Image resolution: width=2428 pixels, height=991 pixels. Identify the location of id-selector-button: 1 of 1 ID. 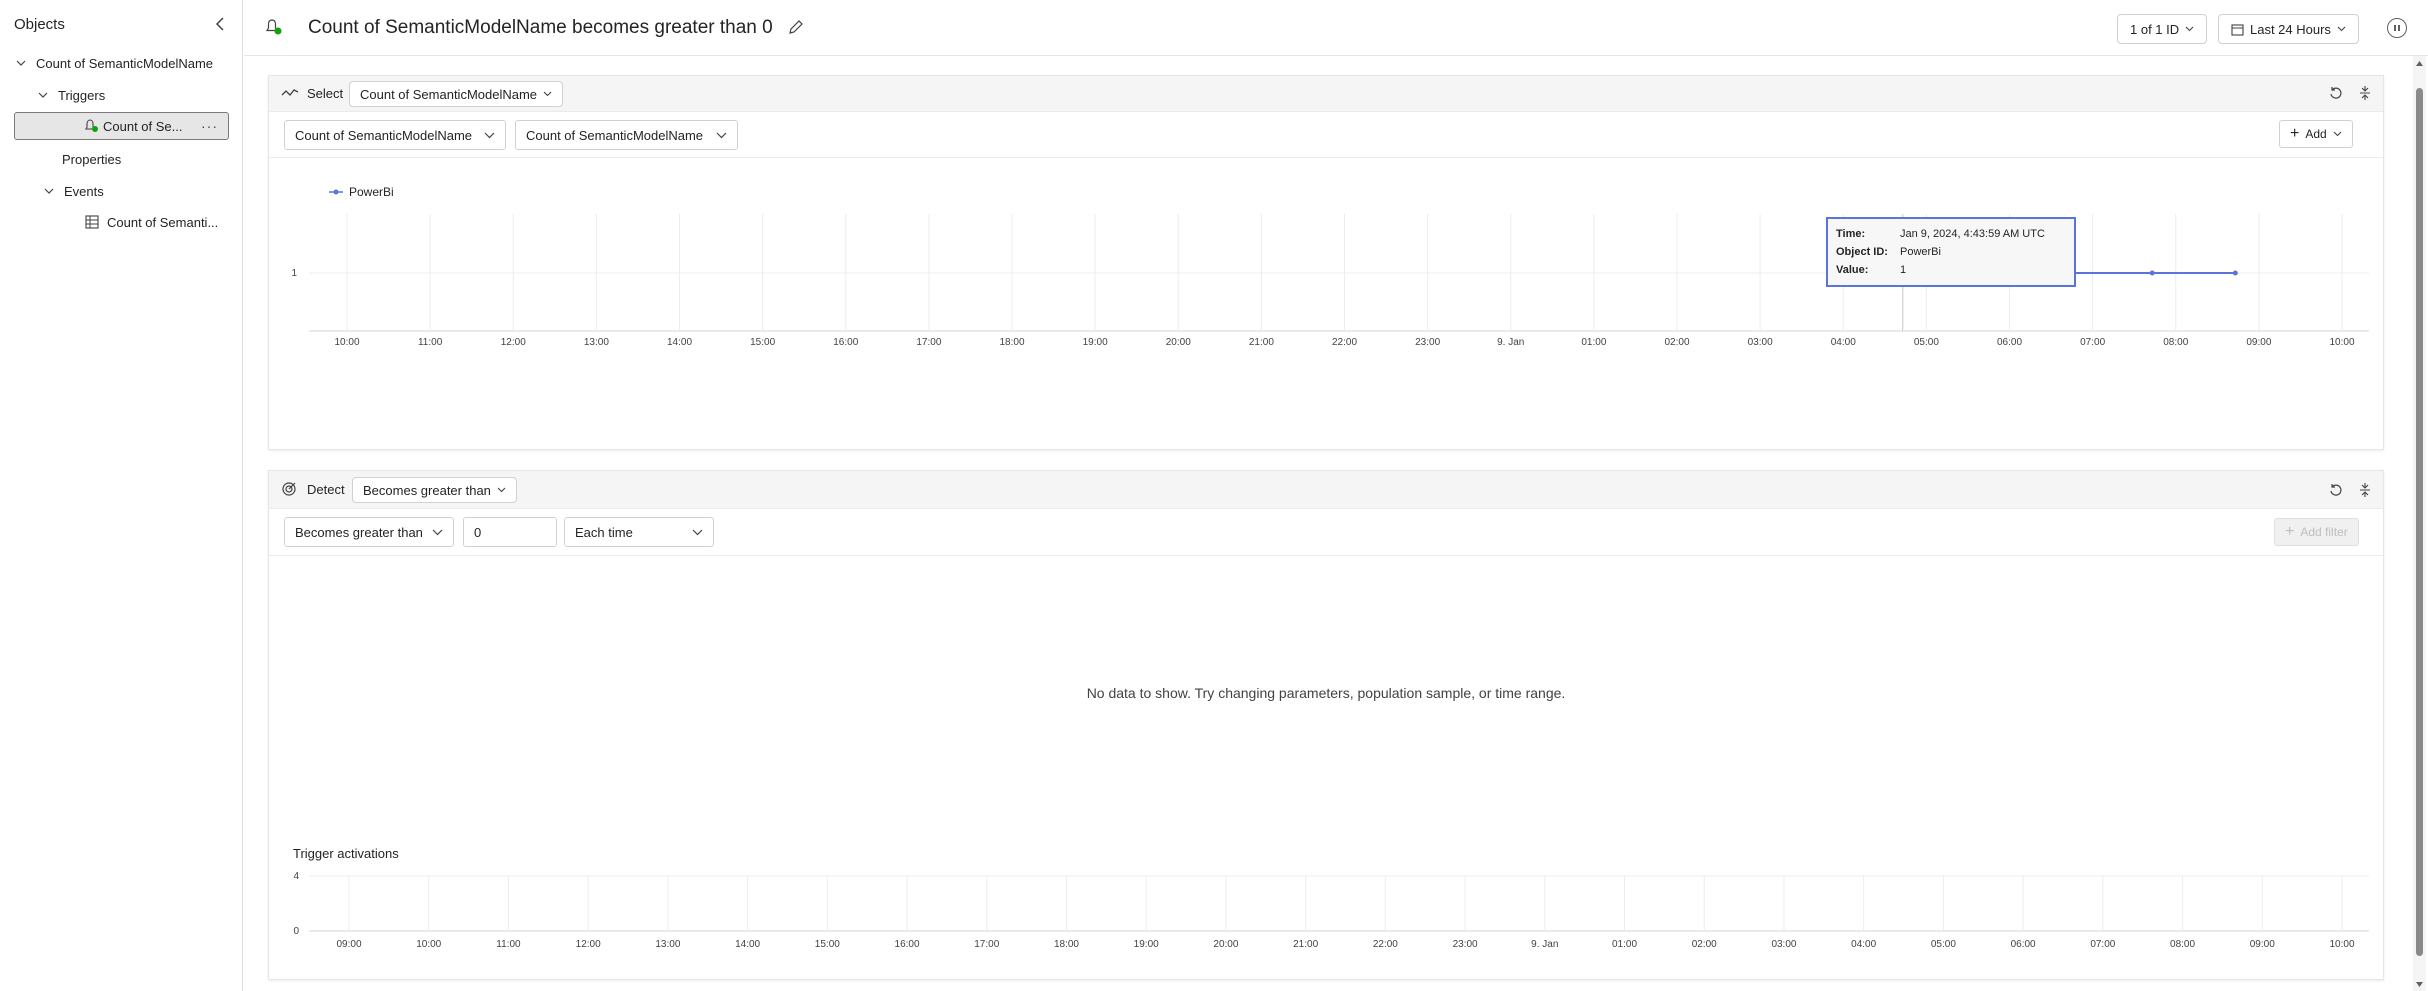
(2162, 29).